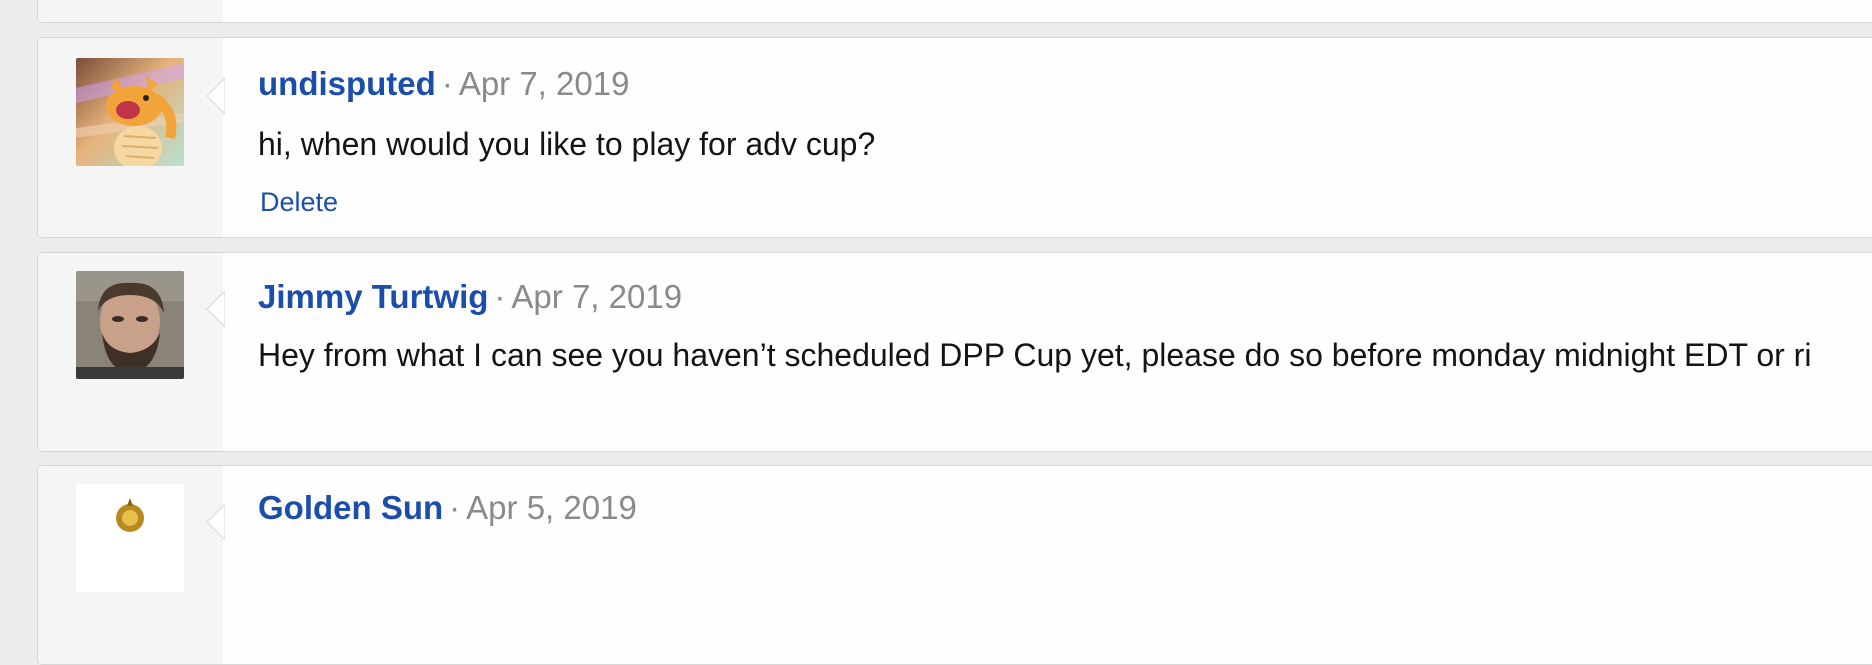 The width and height of the screenshot is (1872, 665). I want to click on post-meta: undisputed · Apr 7, 2019, so click(1065, 84).